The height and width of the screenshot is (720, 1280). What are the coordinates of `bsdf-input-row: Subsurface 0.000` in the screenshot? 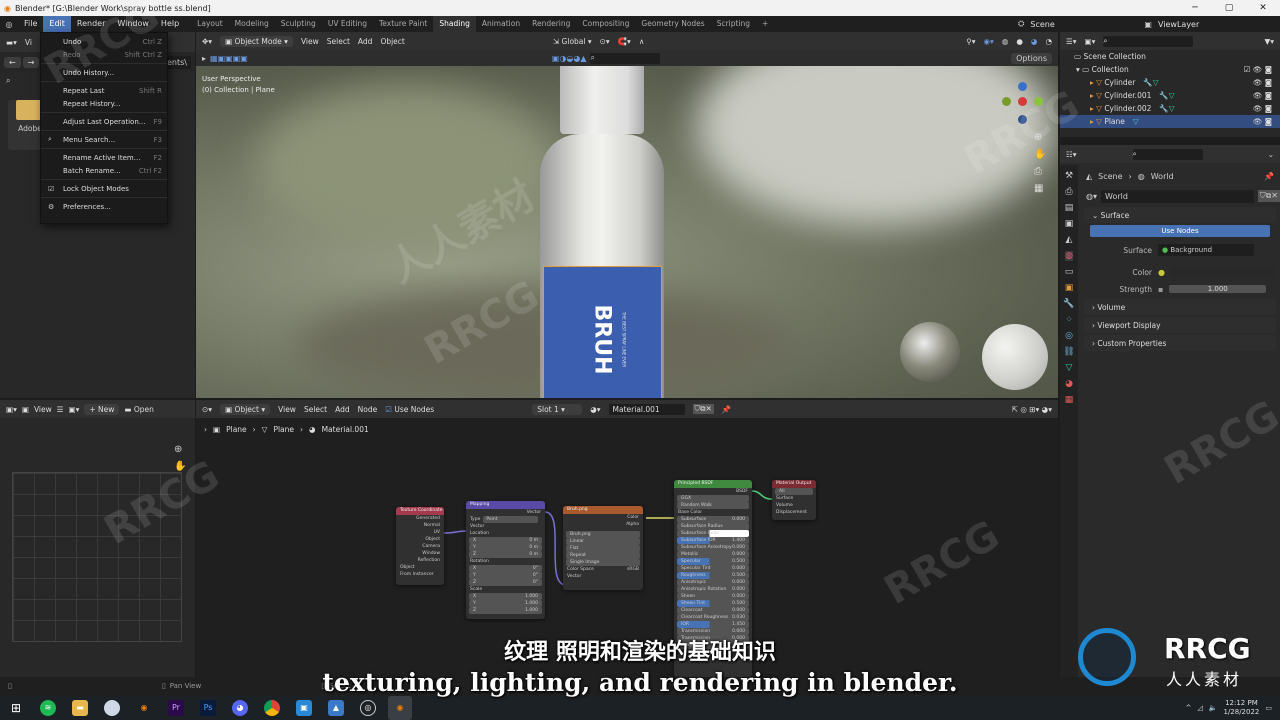 It's located at (713, 519).